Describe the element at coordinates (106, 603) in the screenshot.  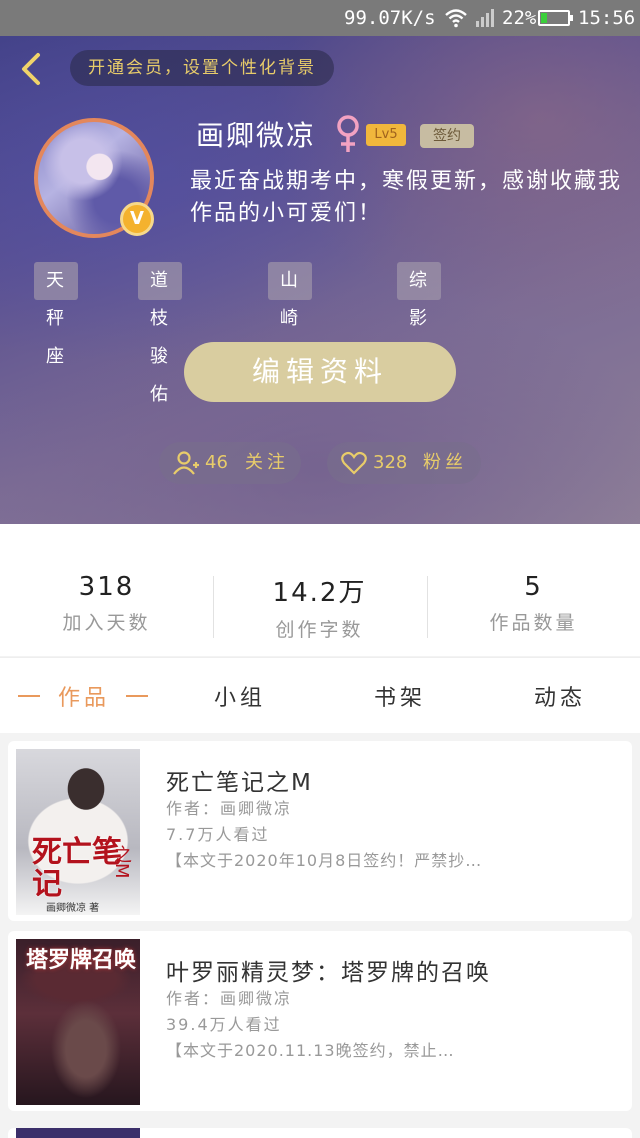
I see `stat-join-days: 318 加入天数` at that location.